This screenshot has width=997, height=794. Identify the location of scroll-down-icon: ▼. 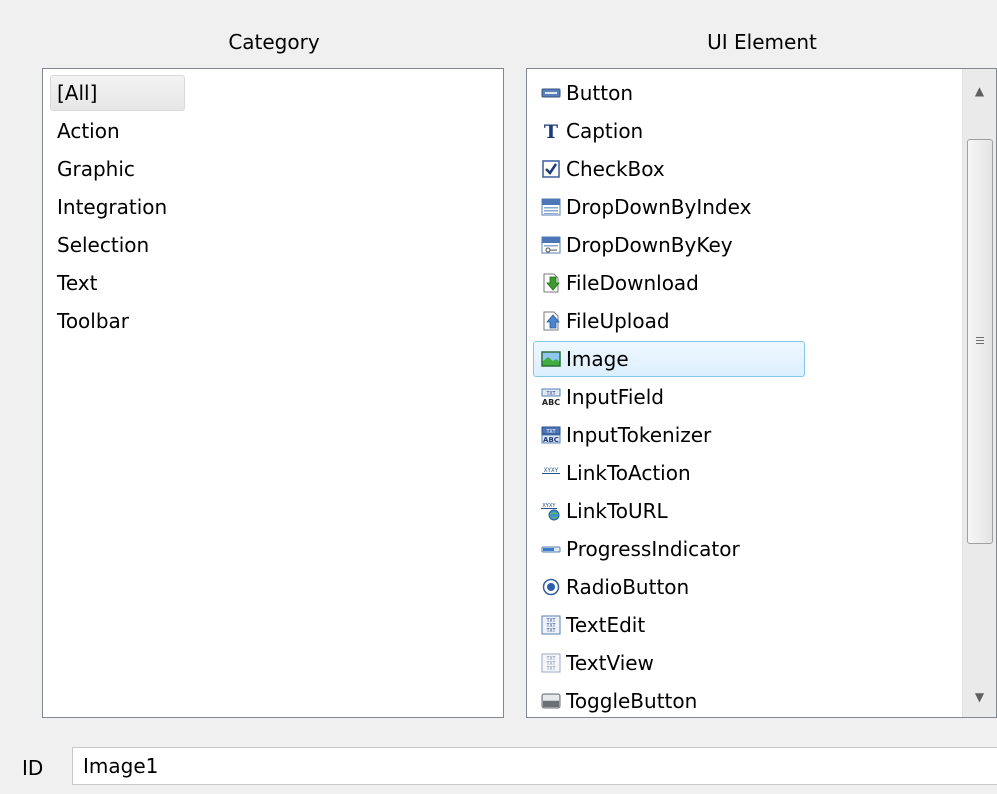
(979, 697).